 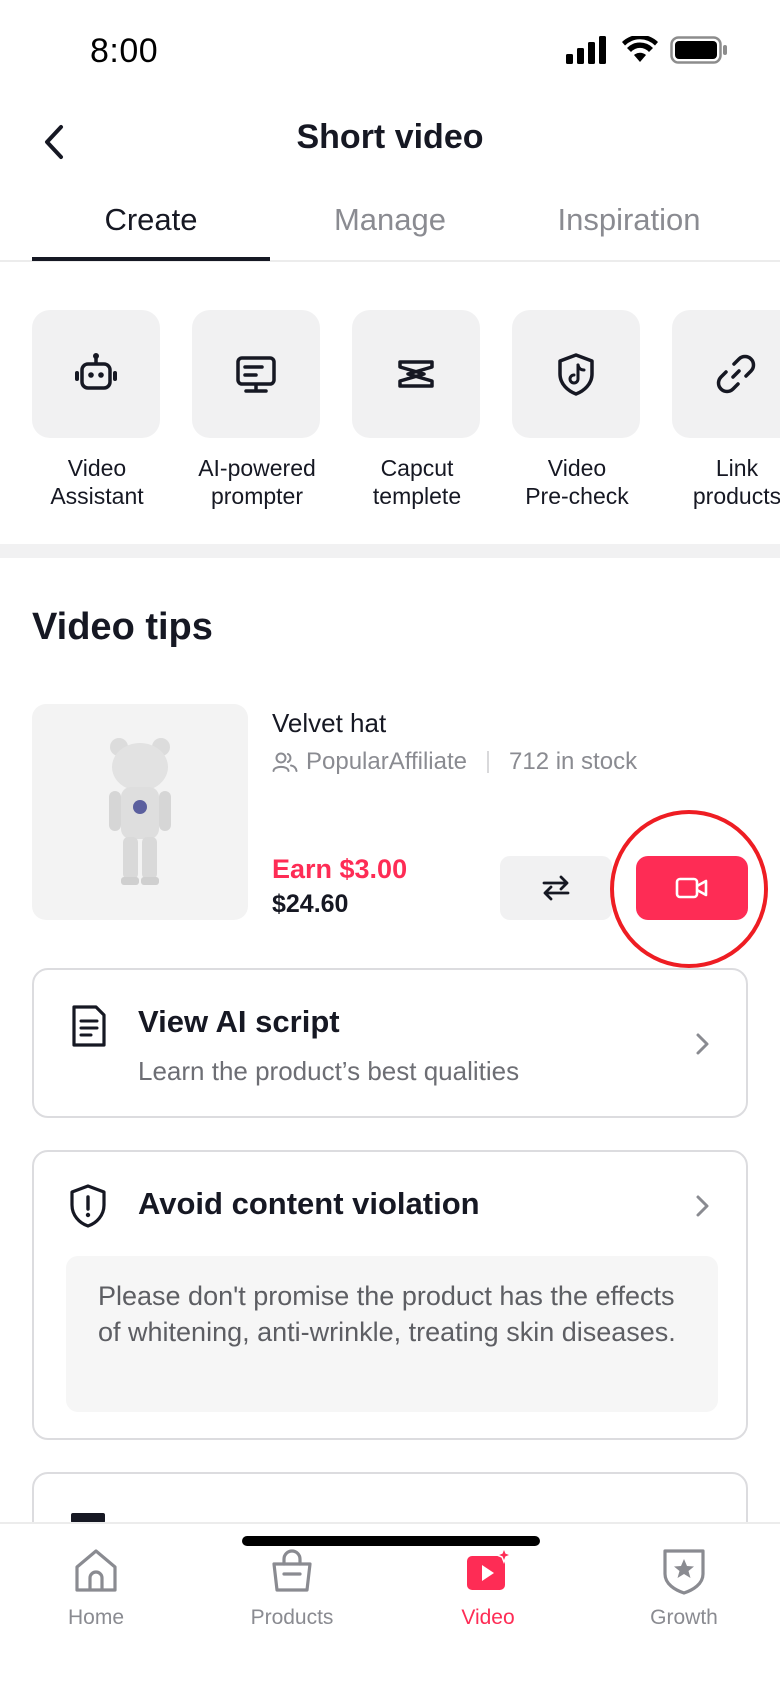 I want to click on swap-product-button, so click(x=556, y=888).